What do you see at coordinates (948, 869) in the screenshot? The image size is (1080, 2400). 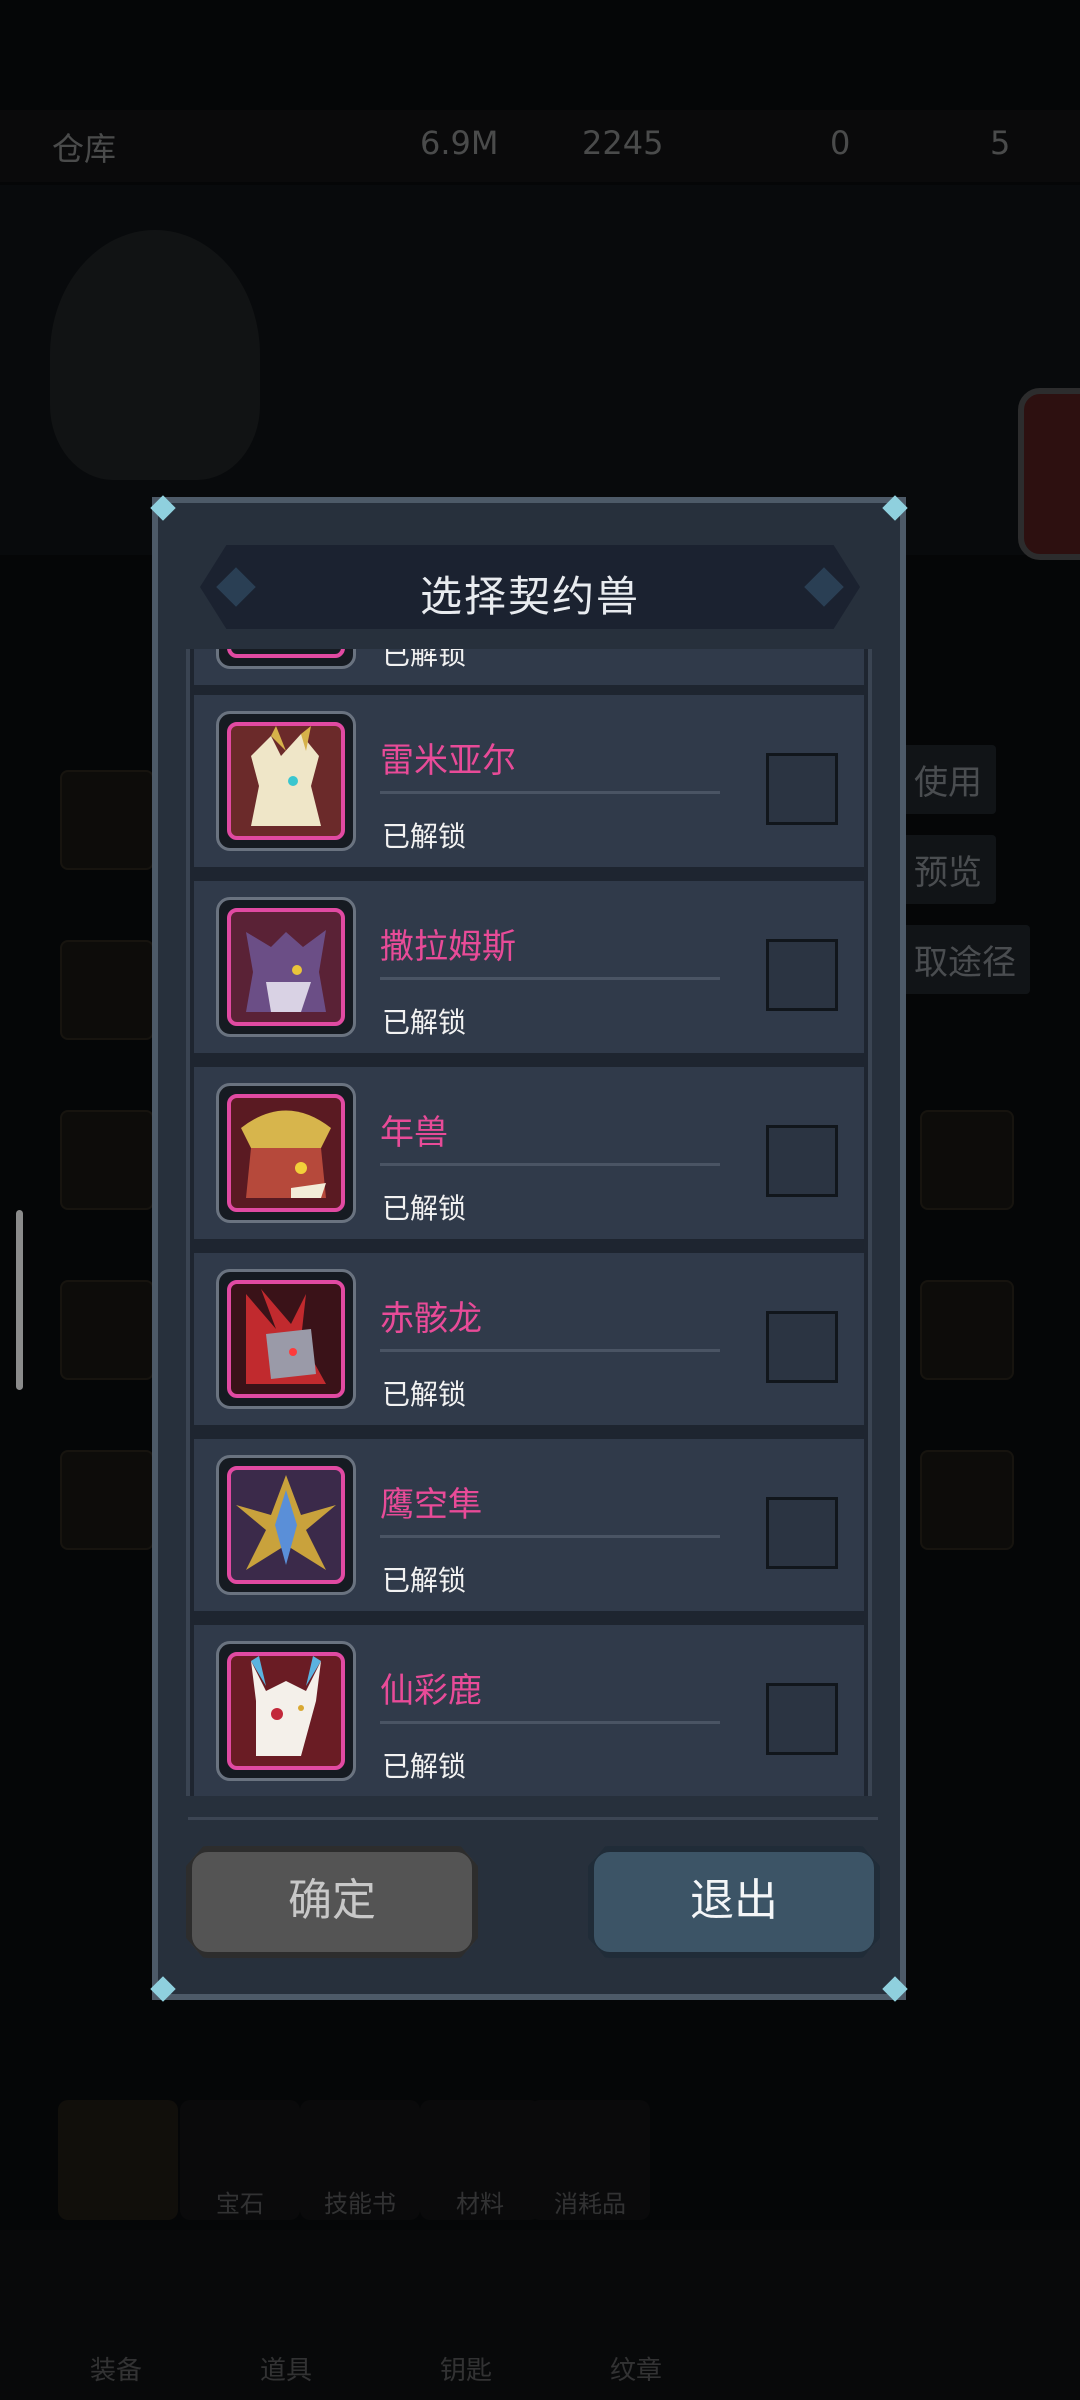 I see `preview-button: 预览` at bounding box center [948, 869].